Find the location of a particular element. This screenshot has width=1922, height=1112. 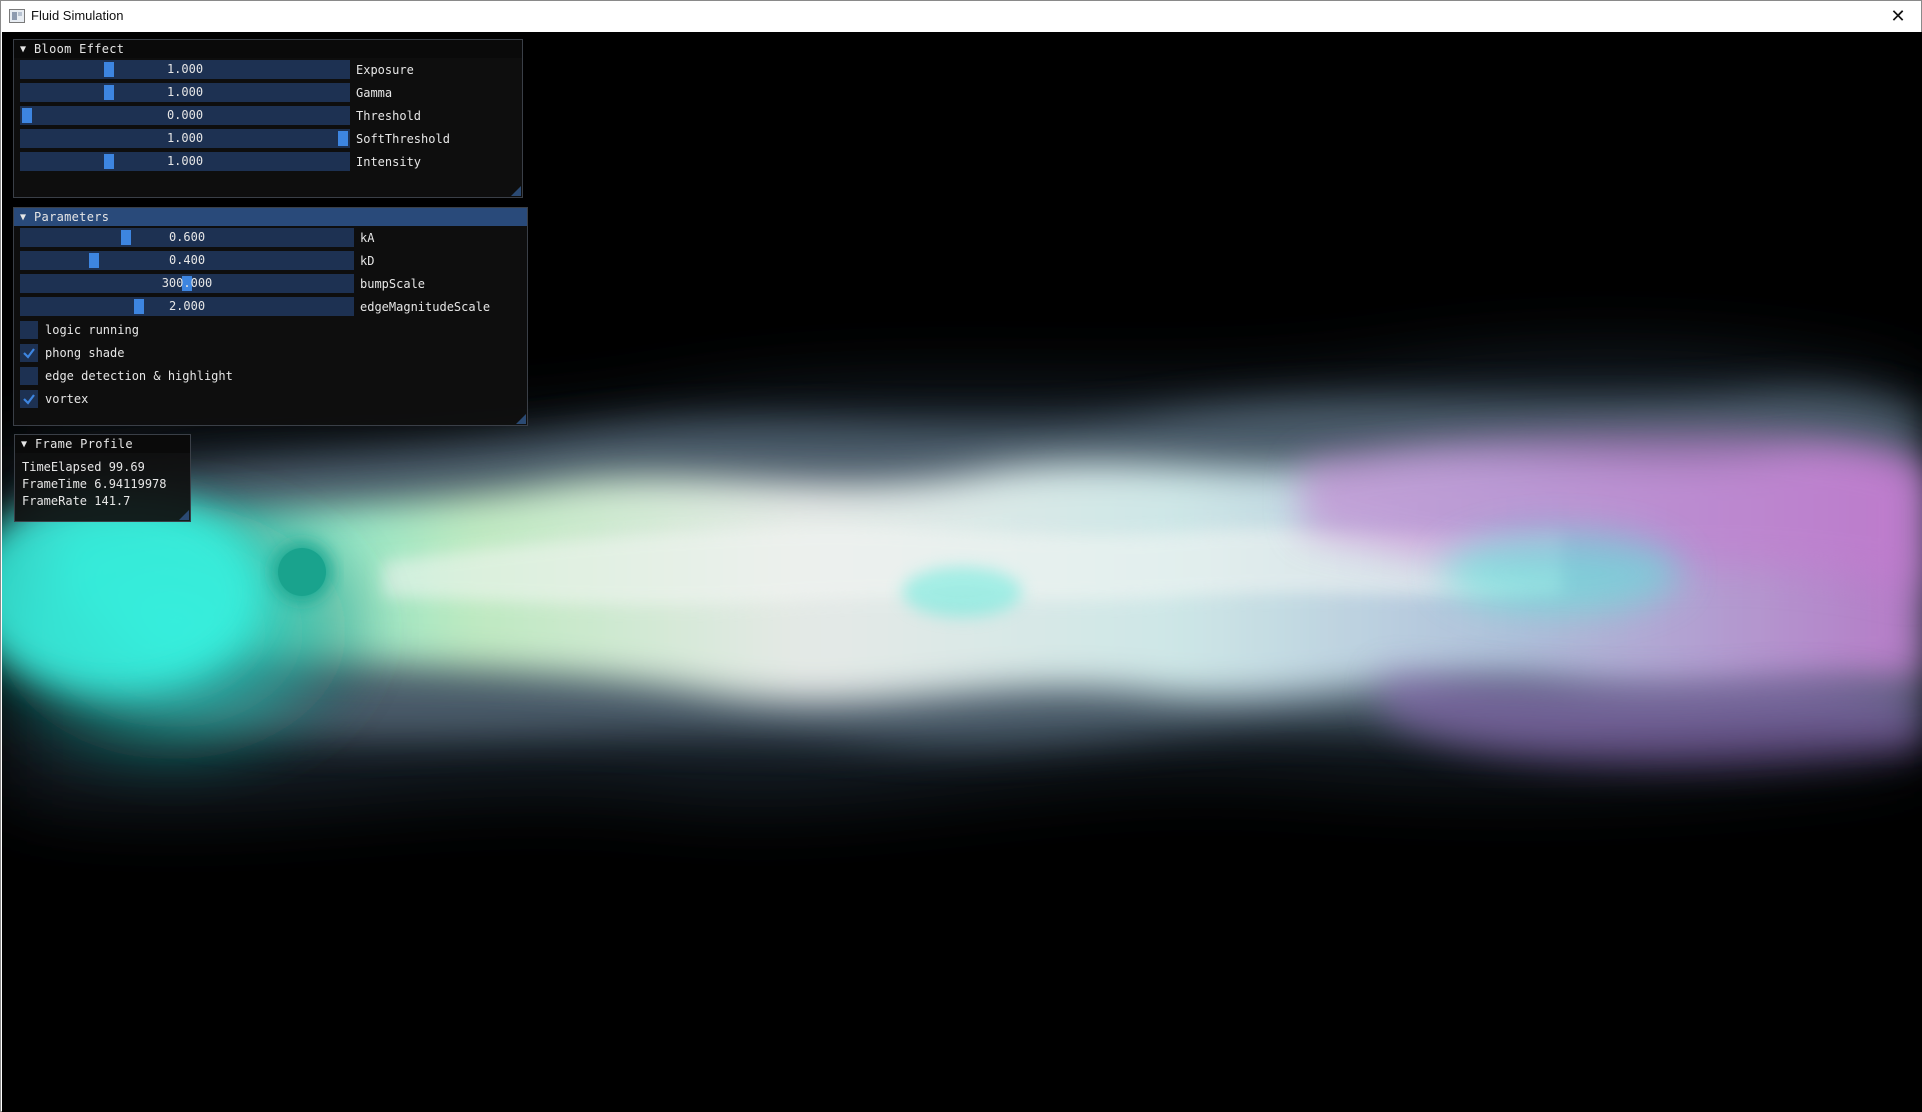

slider-row-ka: 0.600 kA is located at coordinates (197, 237).